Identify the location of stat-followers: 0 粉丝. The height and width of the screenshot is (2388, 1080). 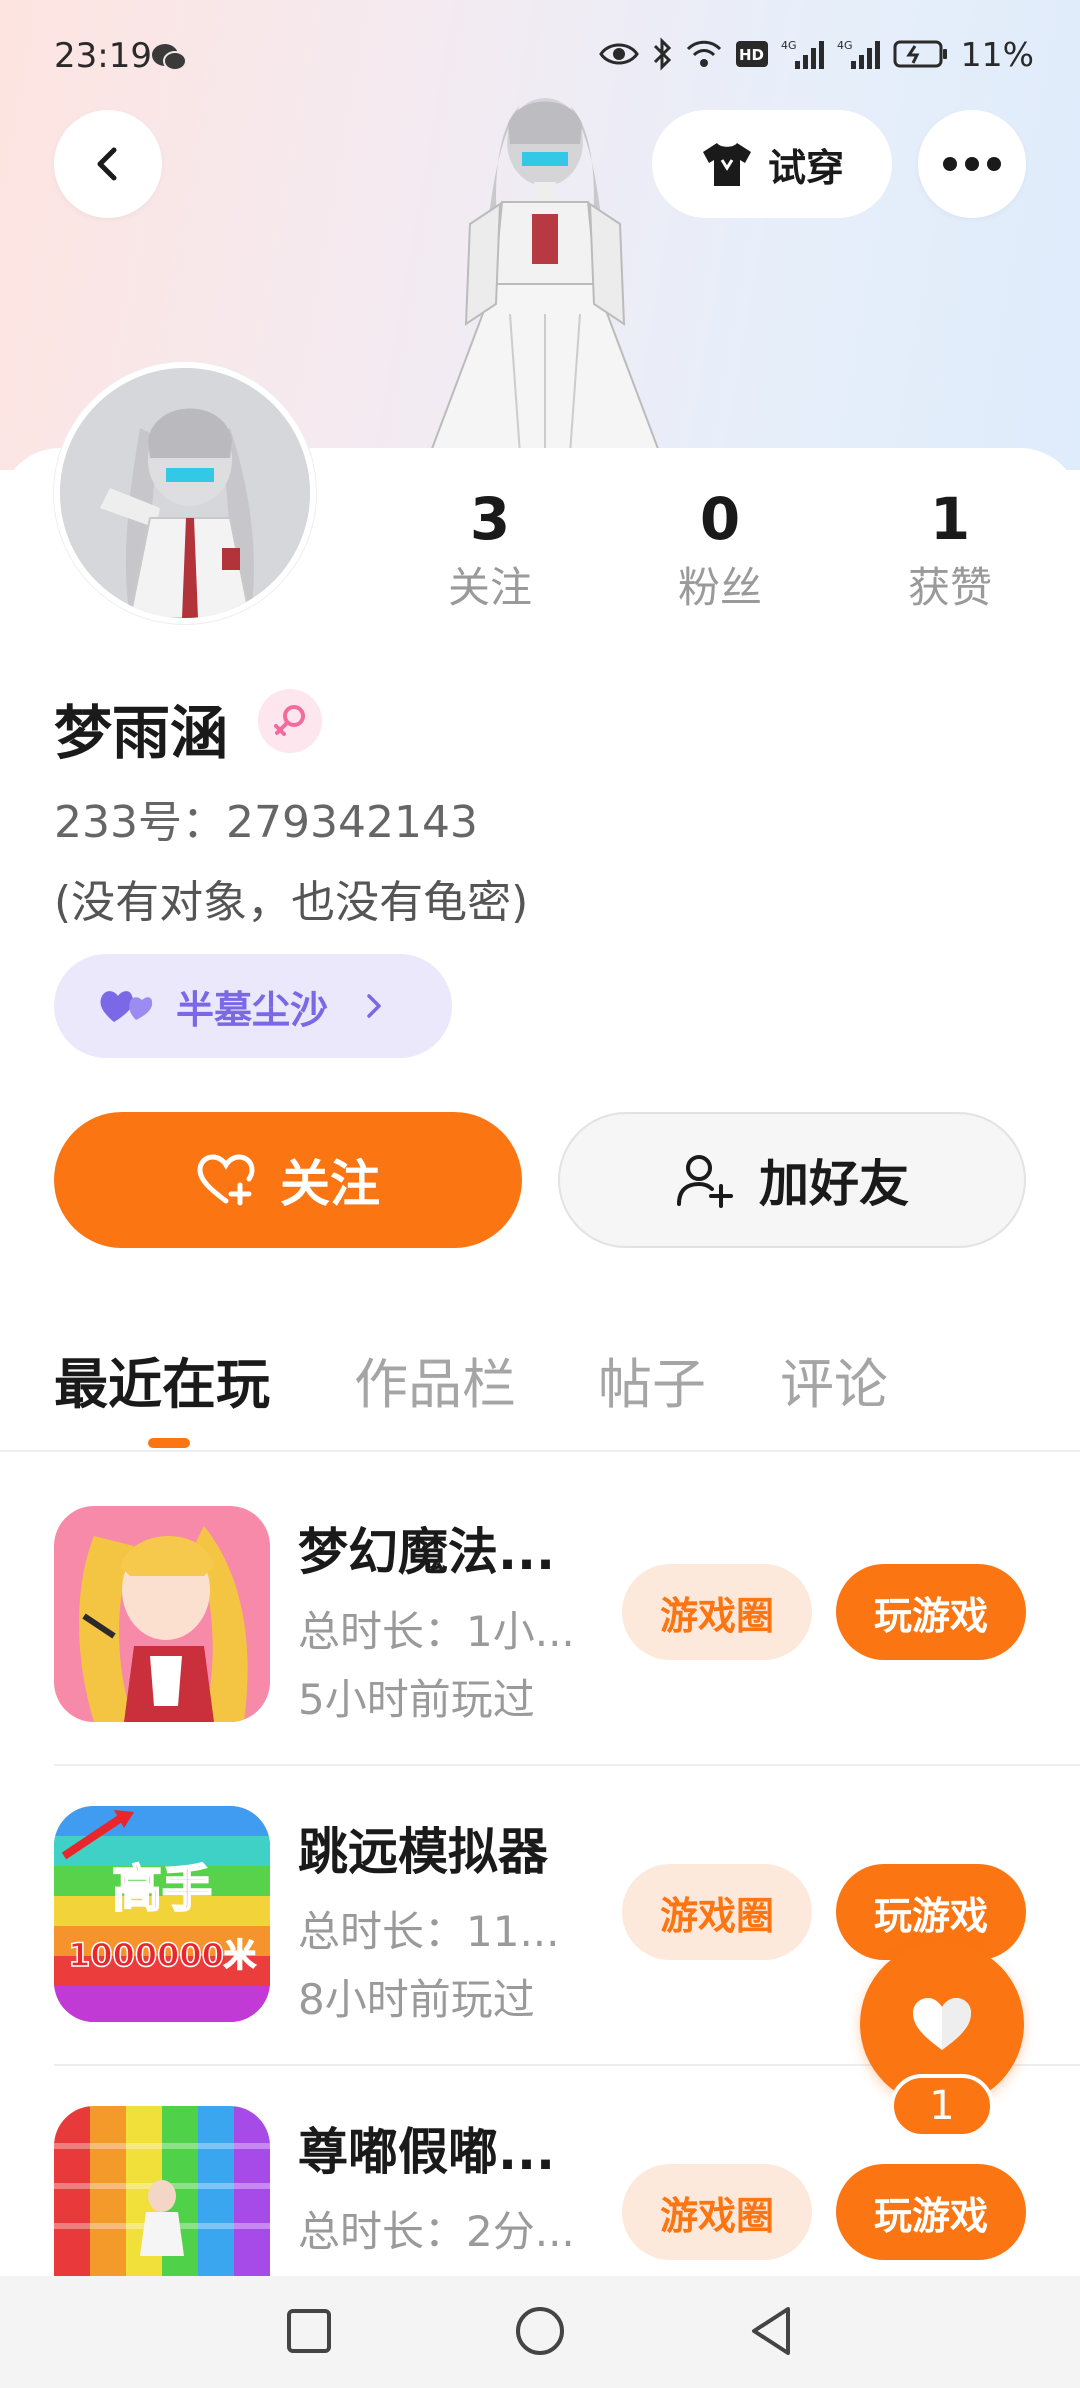
(720, 551).